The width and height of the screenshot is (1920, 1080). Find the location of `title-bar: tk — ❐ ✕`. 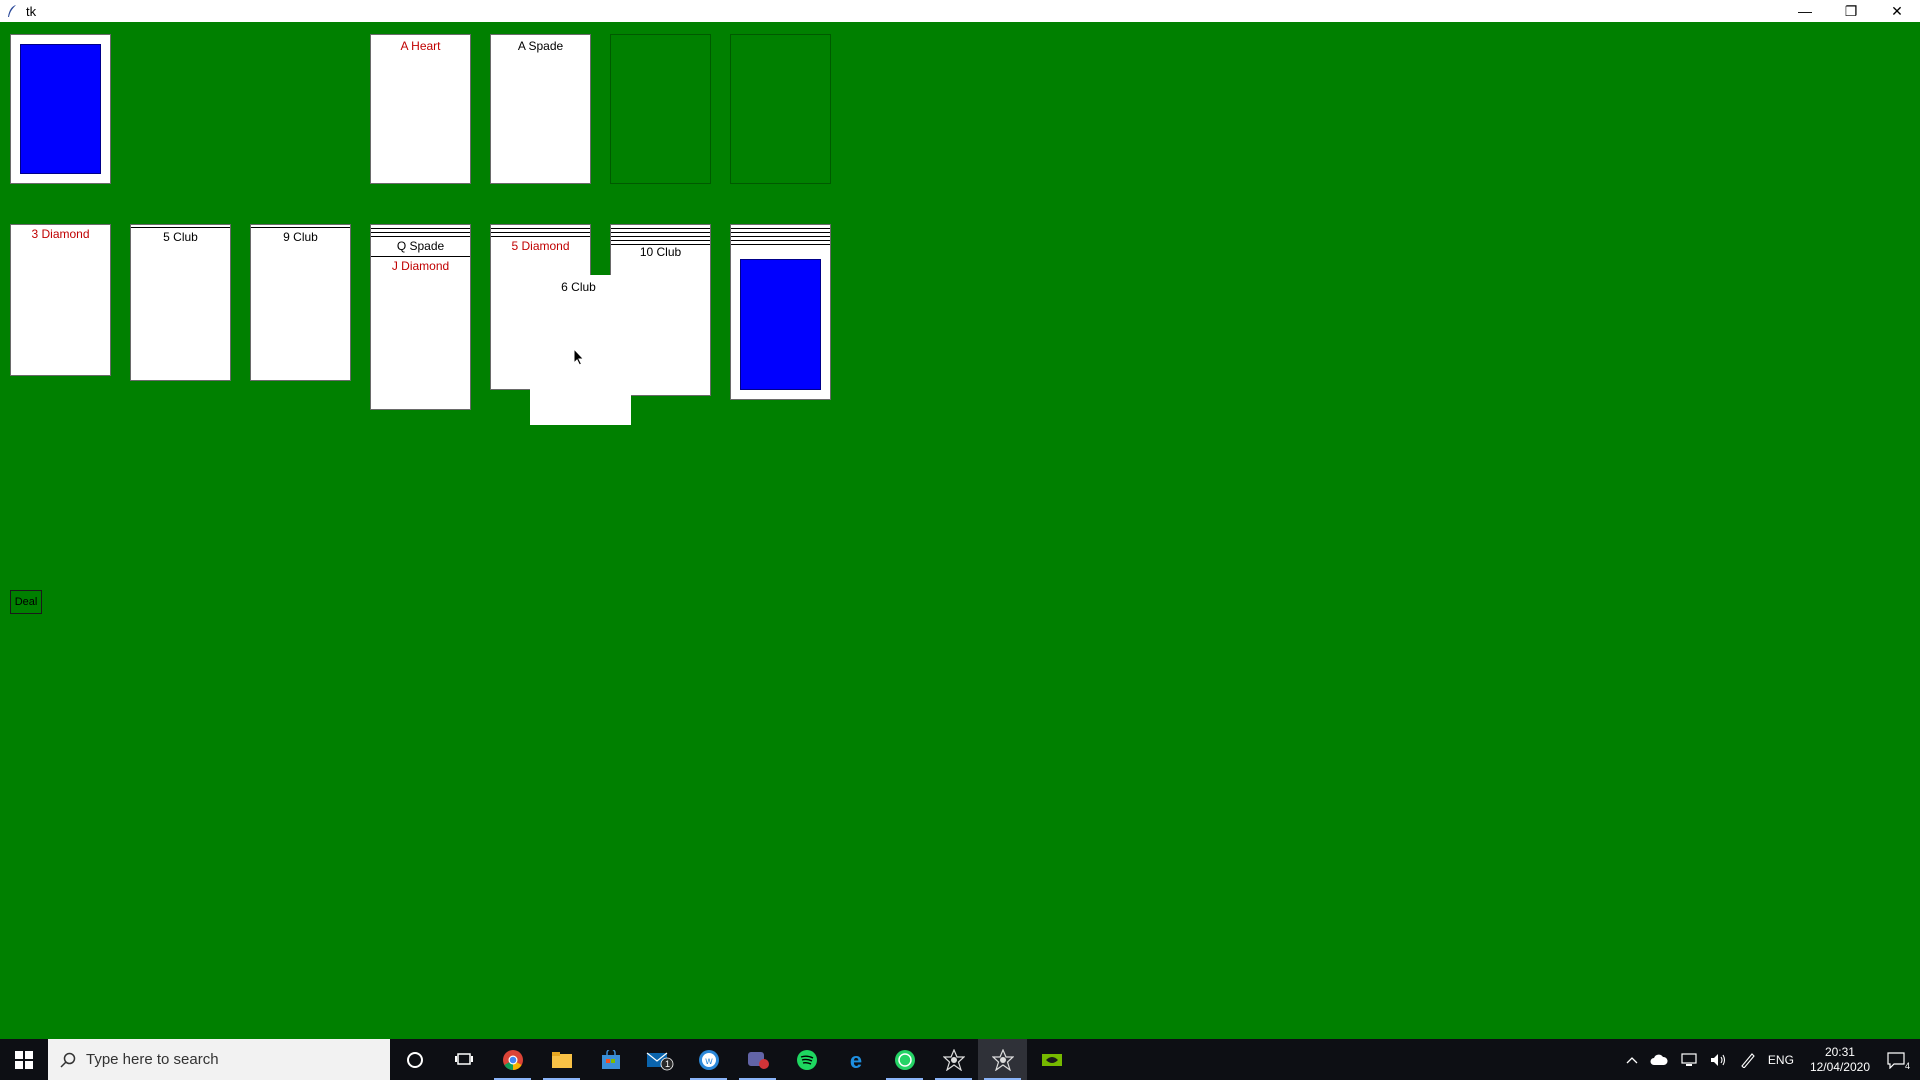

title-bar: tk — ❐ ✕ is located at coordinates (960, 11).